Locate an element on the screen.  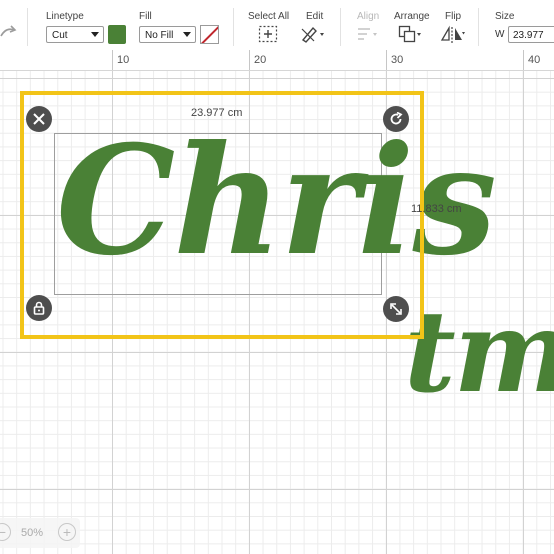
fill-value: No Fill is located at coordinates (159, 35).